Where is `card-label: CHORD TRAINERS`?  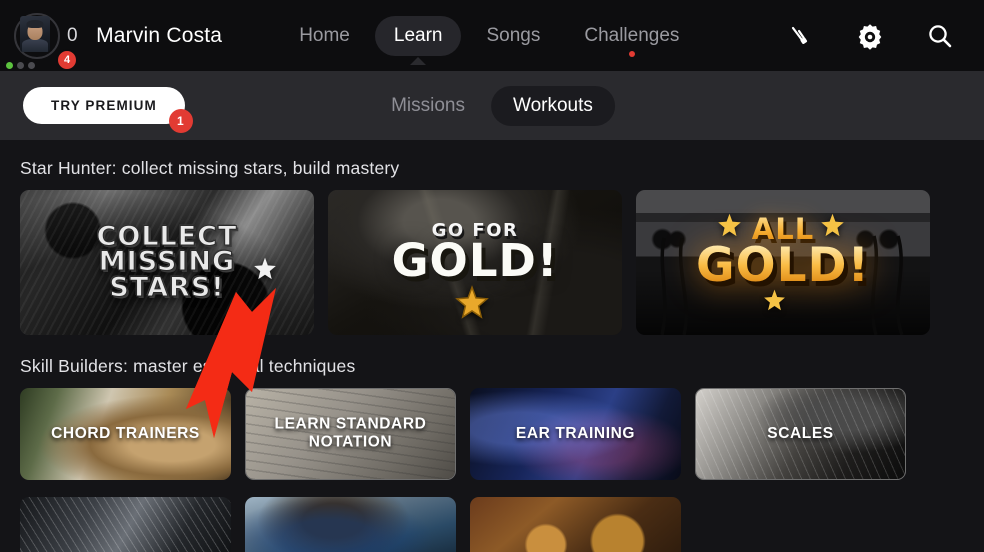
card-label: CHORD TRAINERS is located at coordinates (125, 433).